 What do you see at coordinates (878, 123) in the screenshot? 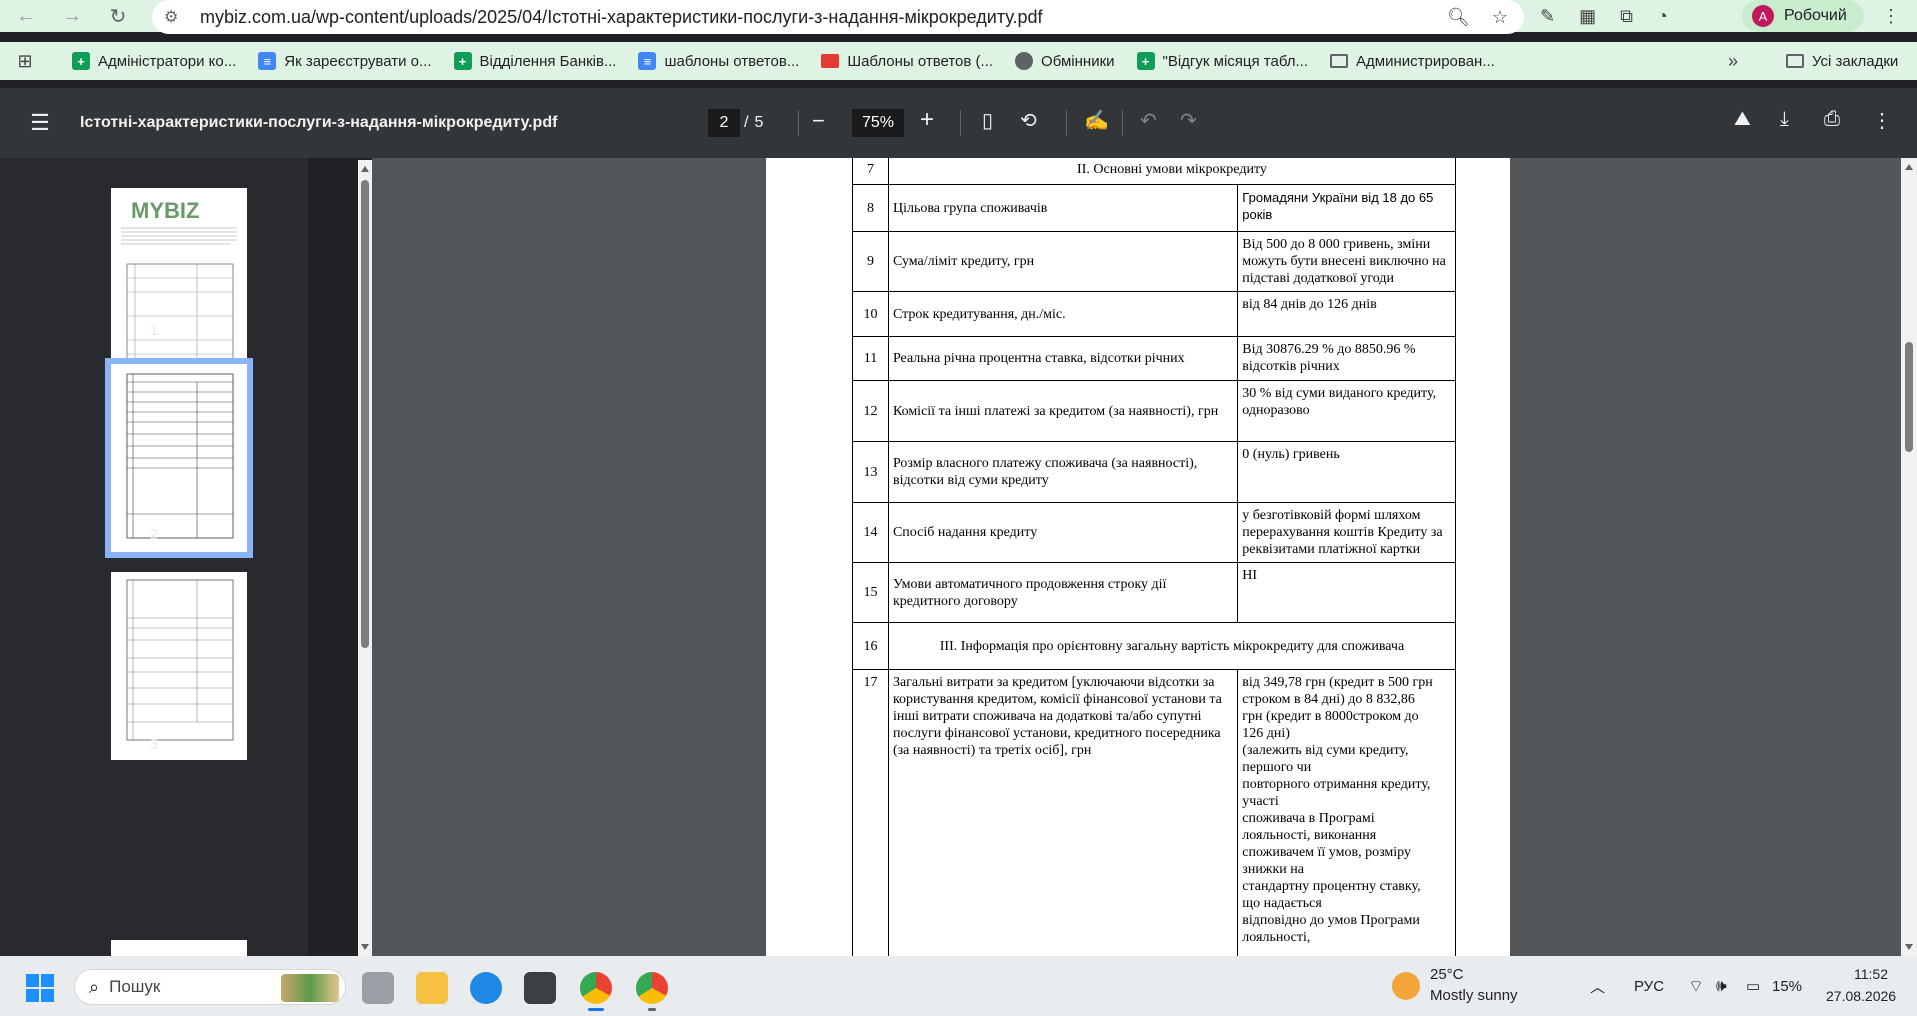
I see `zoom-level-input: 75%` at bounding box center [878, 123].